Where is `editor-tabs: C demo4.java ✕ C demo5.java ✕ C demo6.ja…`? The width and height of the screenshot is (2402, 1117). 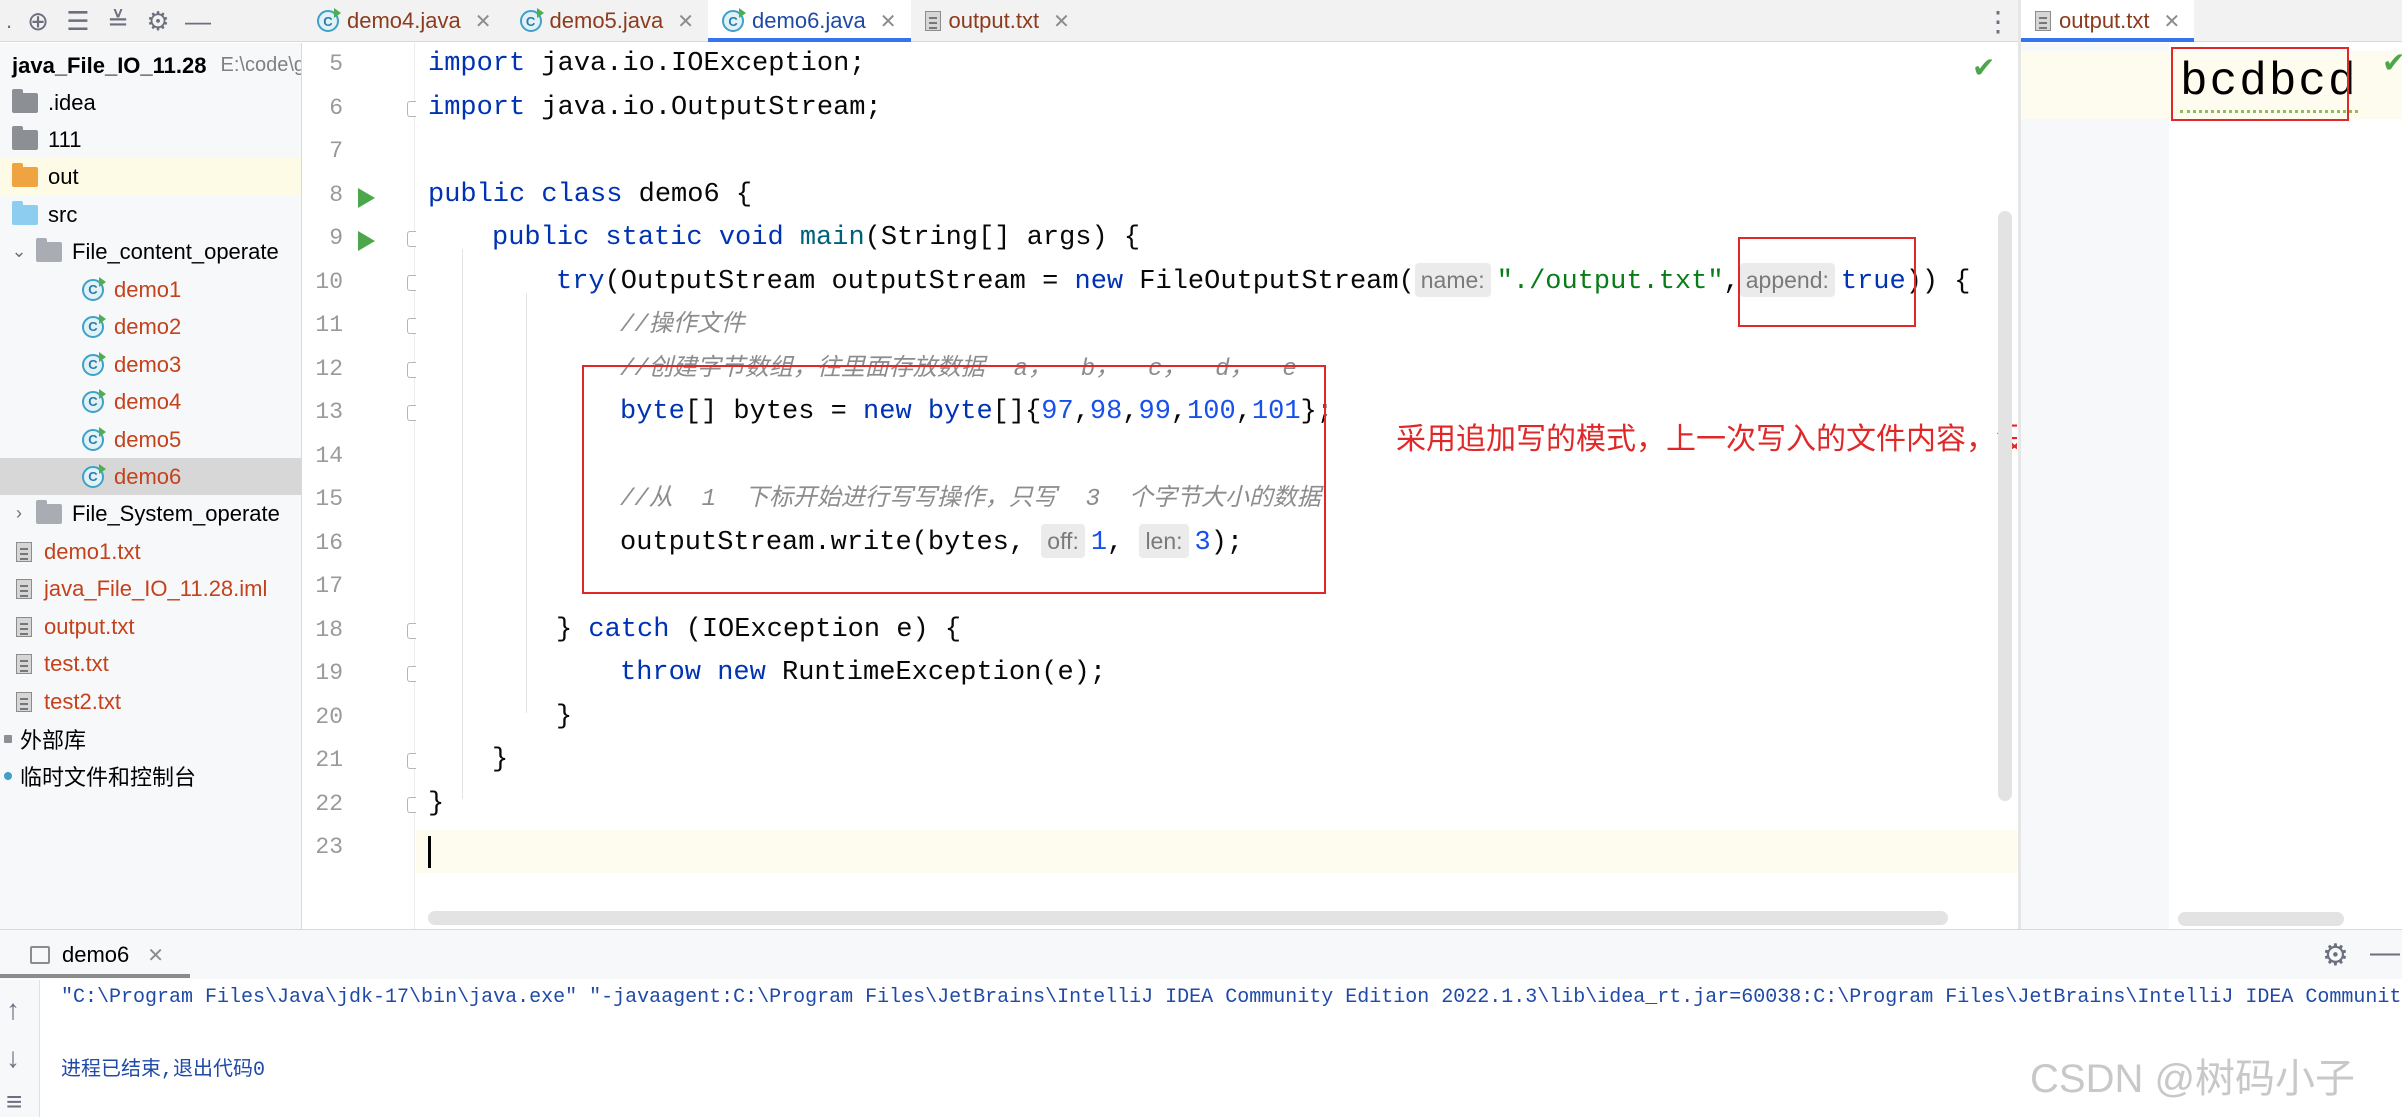 editor-tabs: C demo4.java ✕ C demo5.java ✕ C demo6.ja… is located at coordinates (1160, 21).